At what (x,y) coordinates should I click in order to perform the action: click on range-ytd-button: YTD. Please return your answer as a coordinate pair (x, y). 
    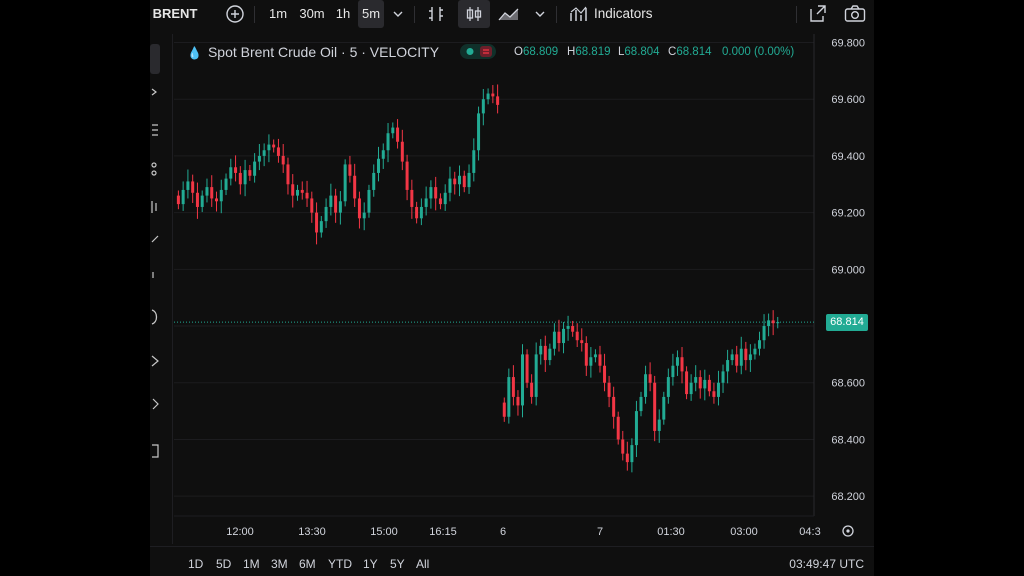
    Looking at the image, I should click on (340, 564).